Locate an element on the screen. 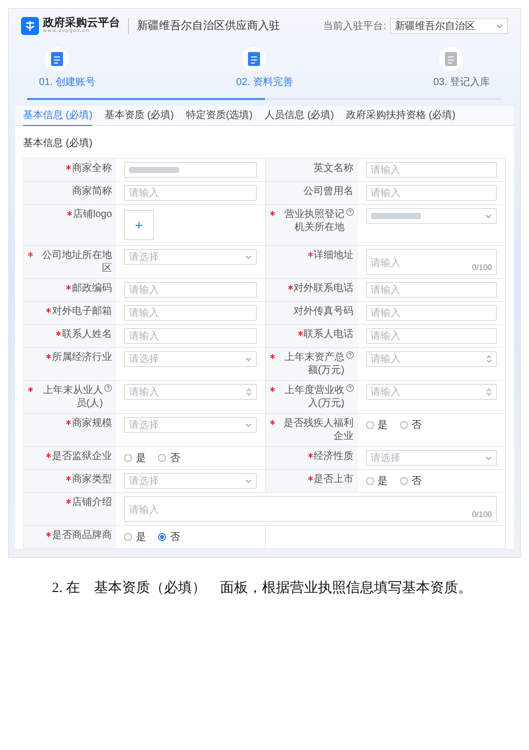 This screenshot has width=529, height=750. step-label: 02. 资料完善 is located at coordinates (264, 83).